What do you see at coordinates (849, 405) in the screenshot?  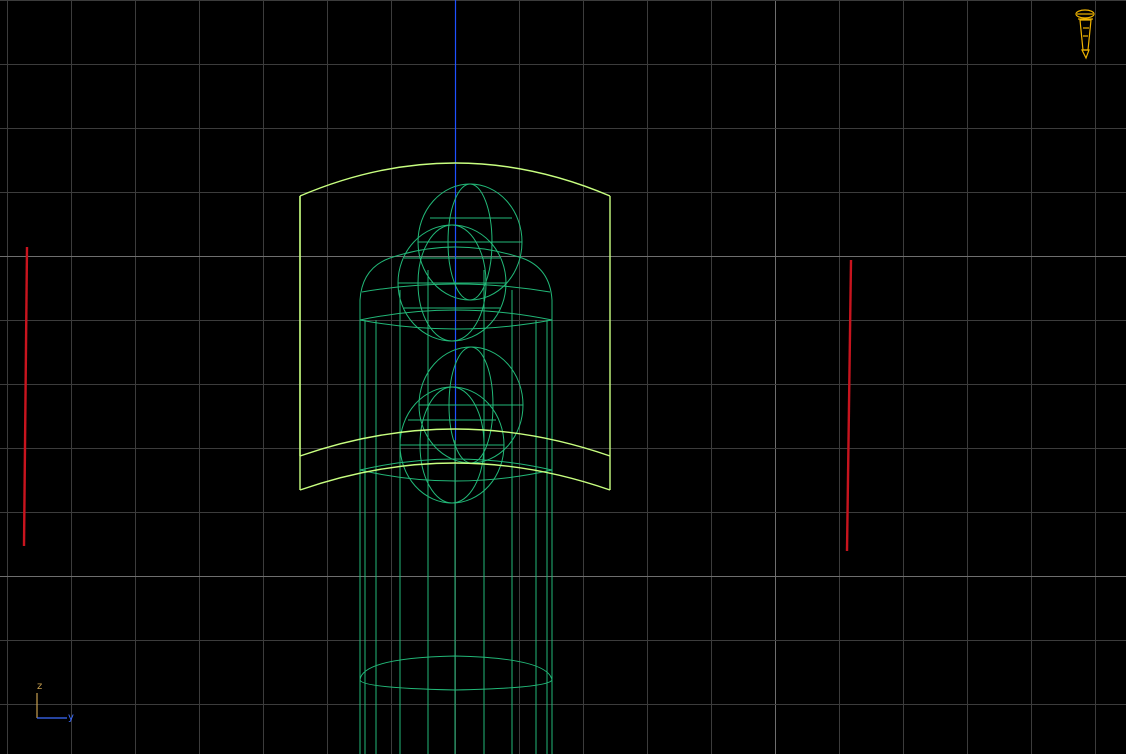 I see `right-wall-plane` at bounding box center [849, 405].